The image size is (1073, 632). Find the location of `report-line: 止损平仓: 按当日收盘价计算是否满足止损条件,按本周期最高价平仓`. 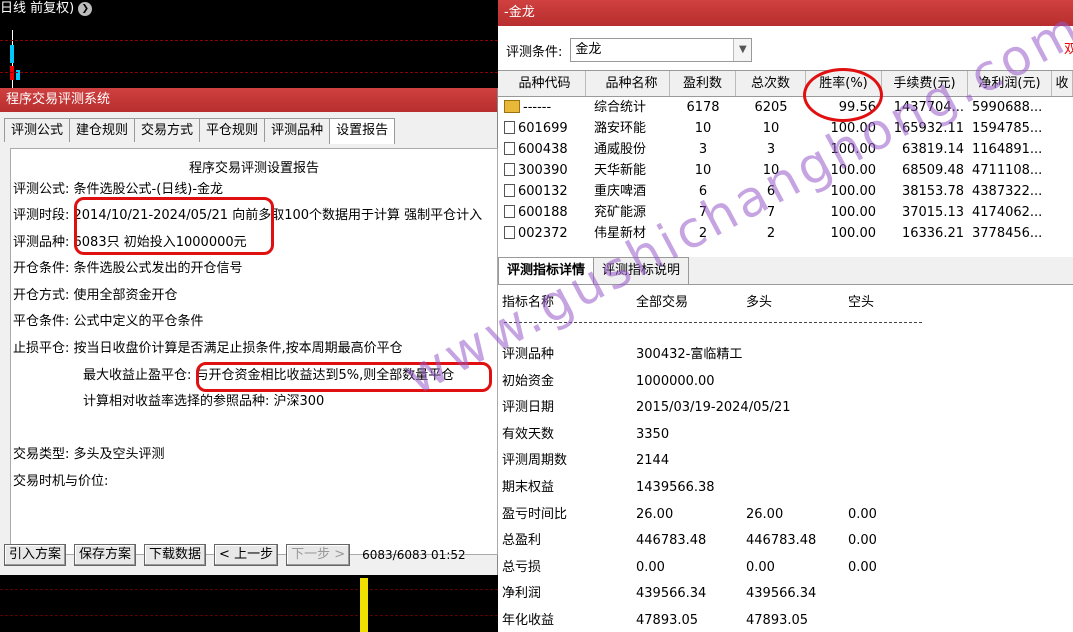

report-line: 止损平仓: 按当日收盘价计算是否满足止损条件,按本周期最高价平仓 is located at coordinates (208, 348).